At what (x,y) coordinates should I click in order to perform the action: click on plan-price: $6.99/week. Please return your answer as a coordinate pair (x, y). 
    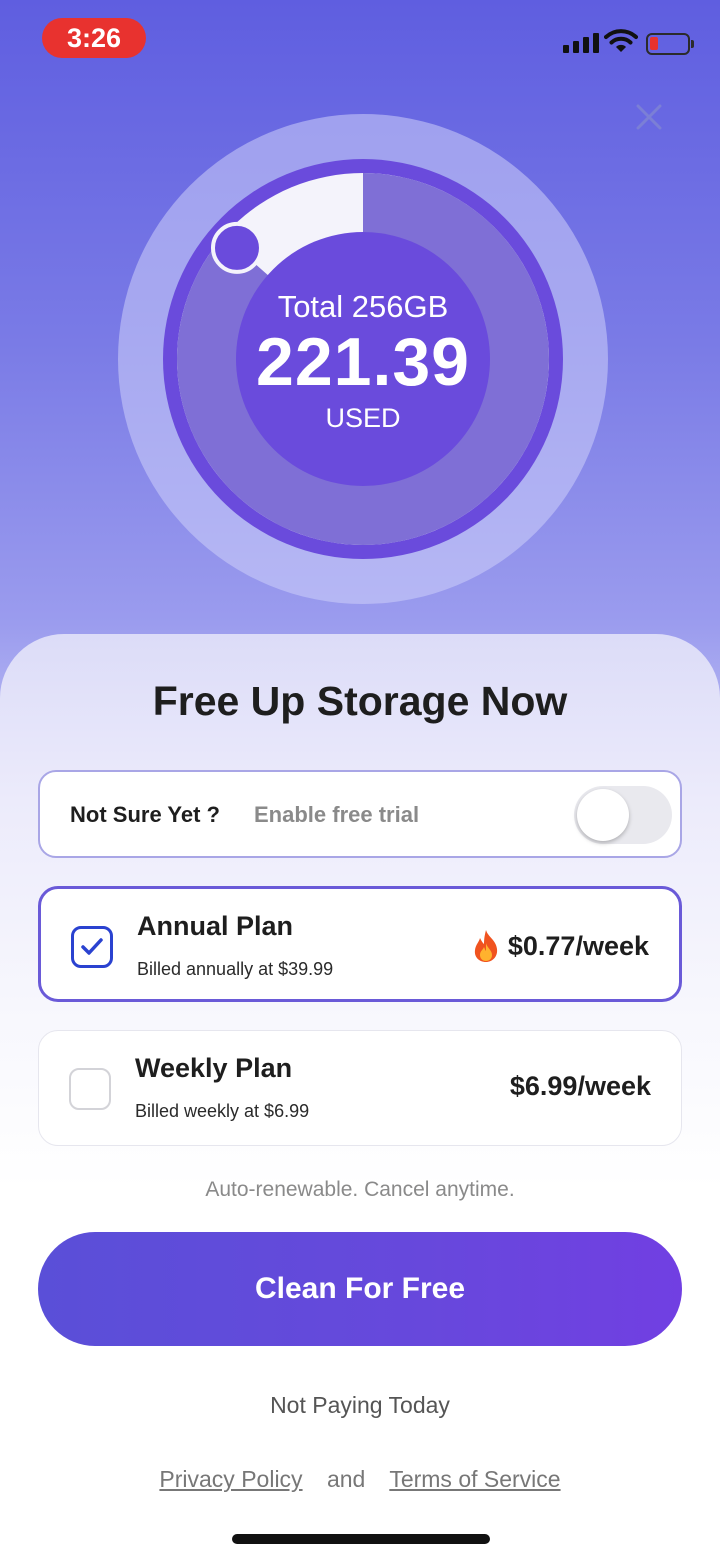
    Looking at the image, I should click on (580, 1086).